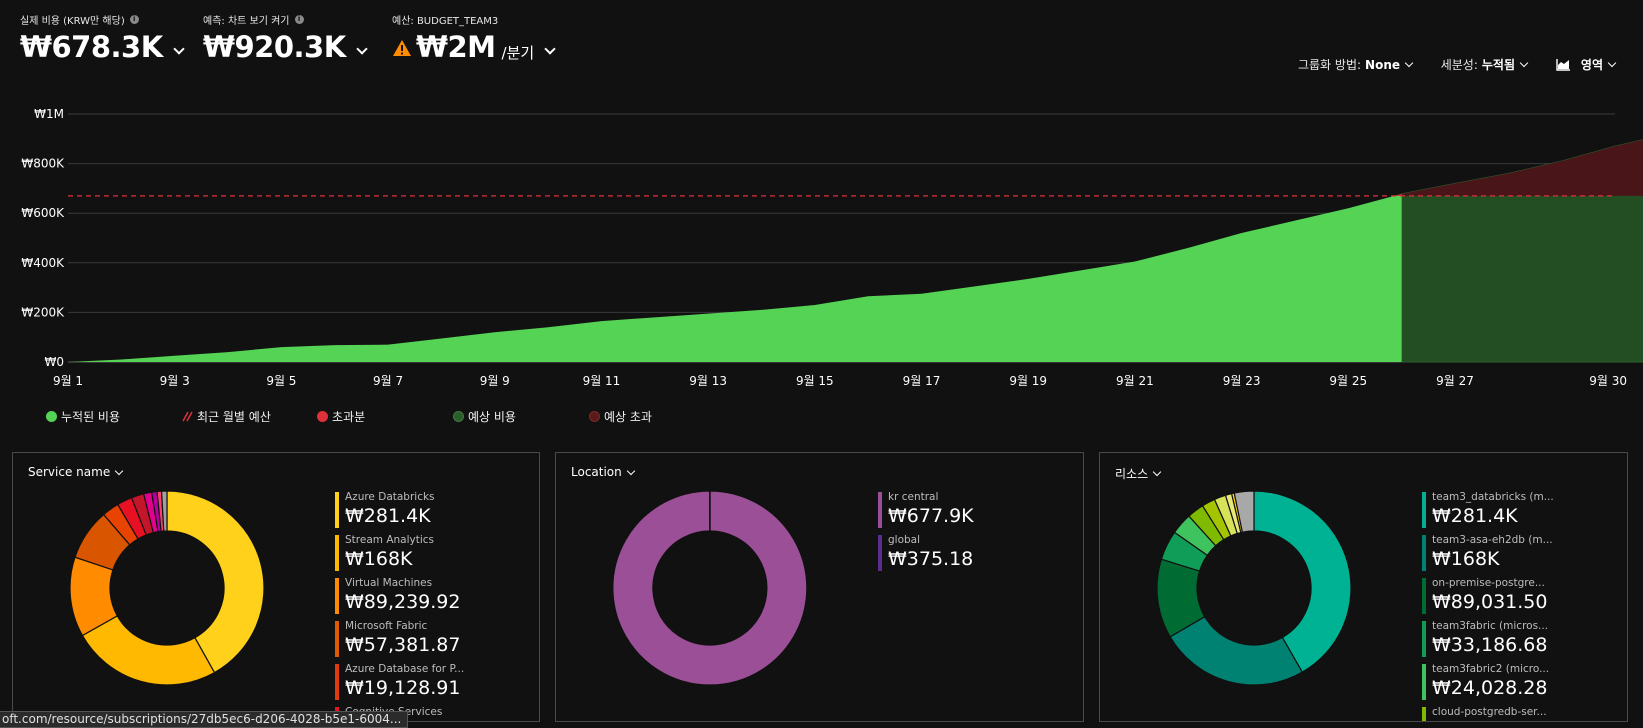 This screenshot has width=1643, height=728. What do you see at coordinates (1132, 474) in the screenshot?
I see `panel-title: 리소스` at bounding box center [1132, 474].